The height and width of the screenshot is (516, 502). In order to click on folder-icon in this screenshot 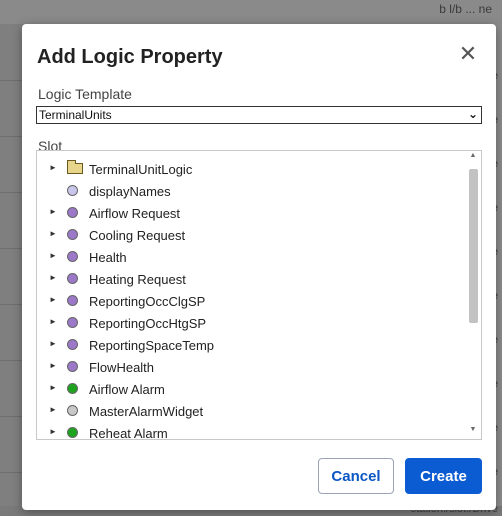, I will do `click(75, 167)`.